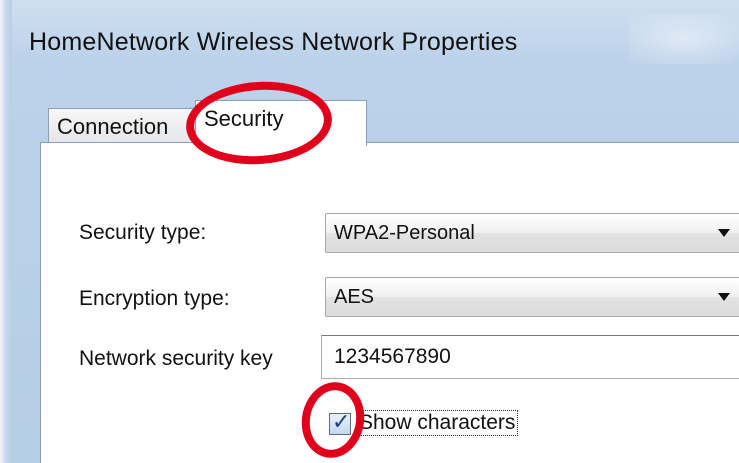  Describe the element at coordinates (281, 123) in the screenshot. I see `tab-security: Security` at that location.